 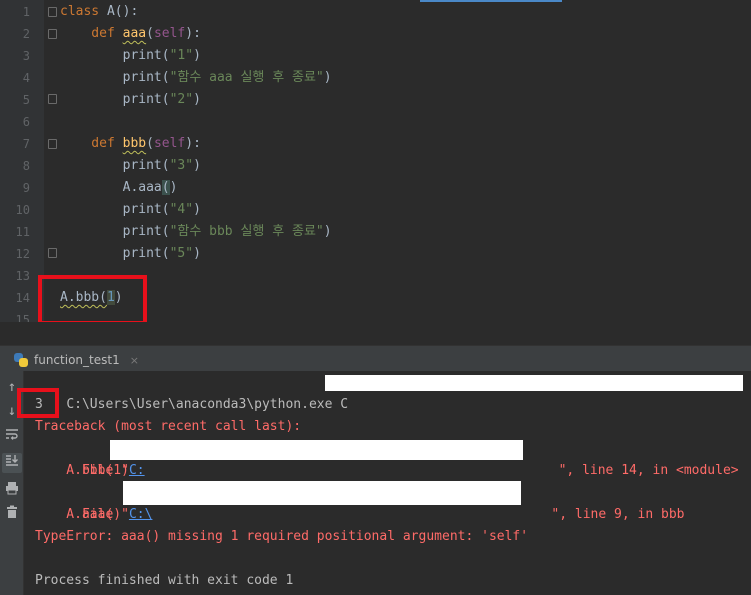 I want to click on traceback-frame-1-code: A.bbb(1), so click(x=82, y=470).